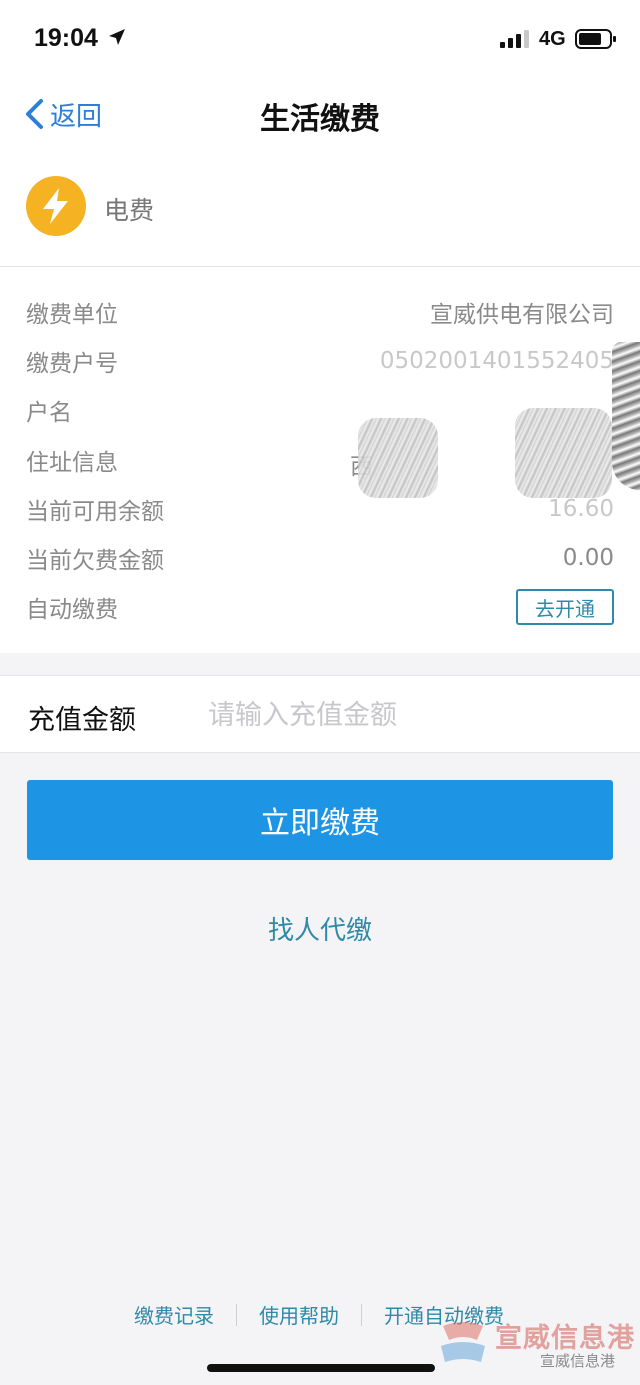 The image size is (640, 1385). What do you see at coordinates (552, 39) in the screenshot?
I see `network-label: 4G` at bounding box center [552, 39].